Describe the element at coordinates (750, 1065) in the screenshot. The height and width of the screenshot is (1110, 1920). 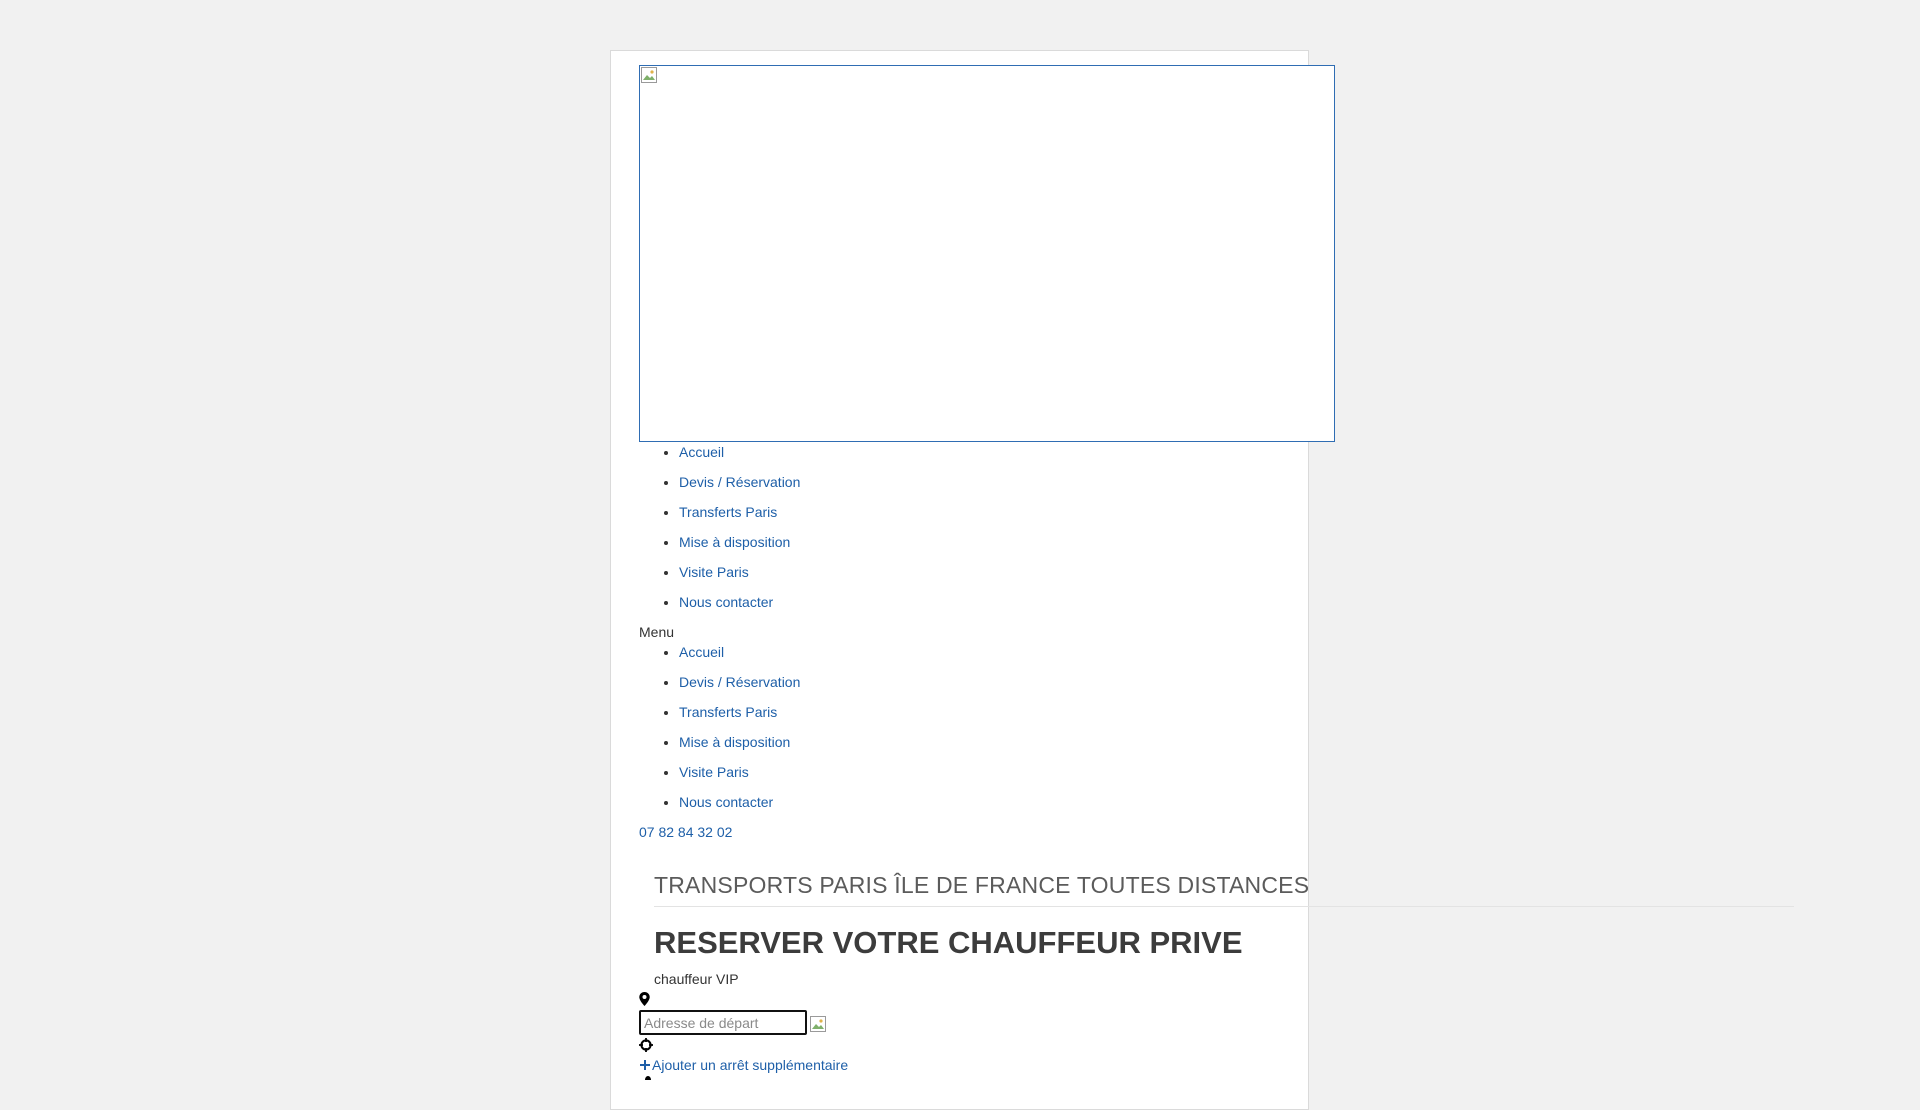
I see `add-stop-label: Ajouter un arrêt supplémentaire` at that location.